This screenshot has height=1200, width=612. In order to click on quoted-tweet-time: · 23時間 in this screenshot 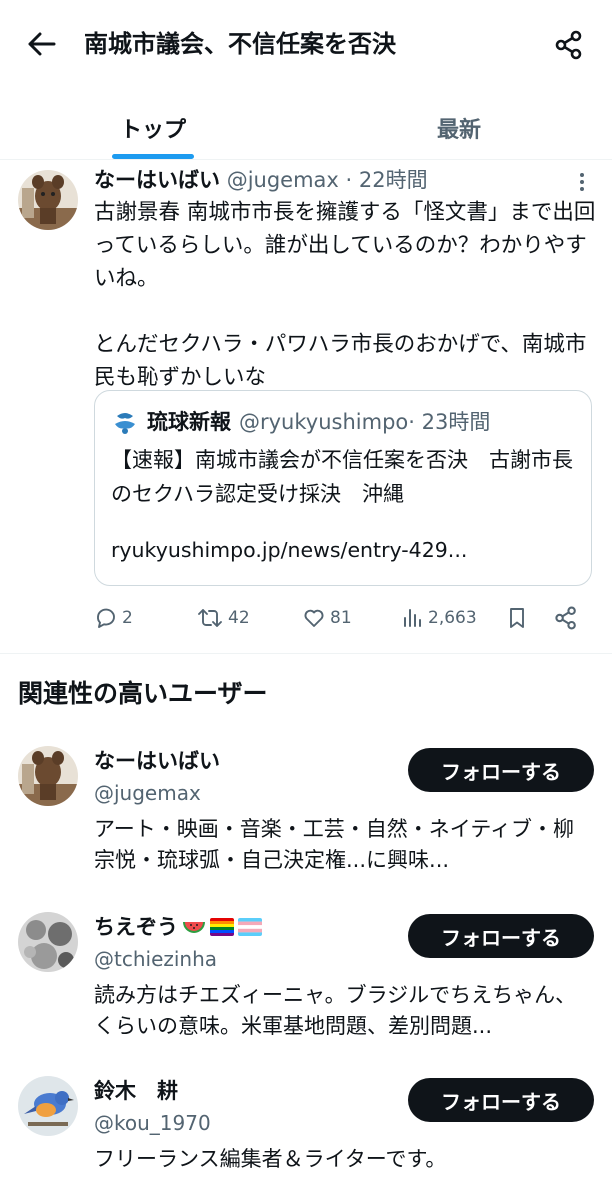, I will do `click(449, 422)`.